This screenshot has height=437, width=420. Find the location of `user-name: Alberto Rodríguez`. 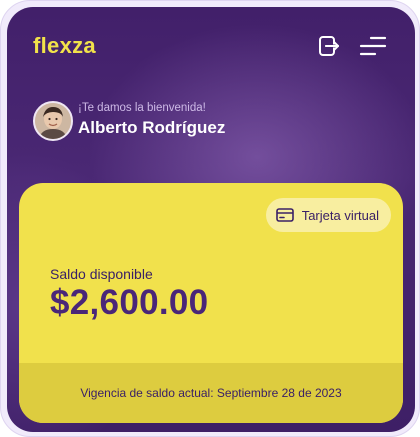

user-name: Alberto Rodríguez is located at coordinates (152, 127).